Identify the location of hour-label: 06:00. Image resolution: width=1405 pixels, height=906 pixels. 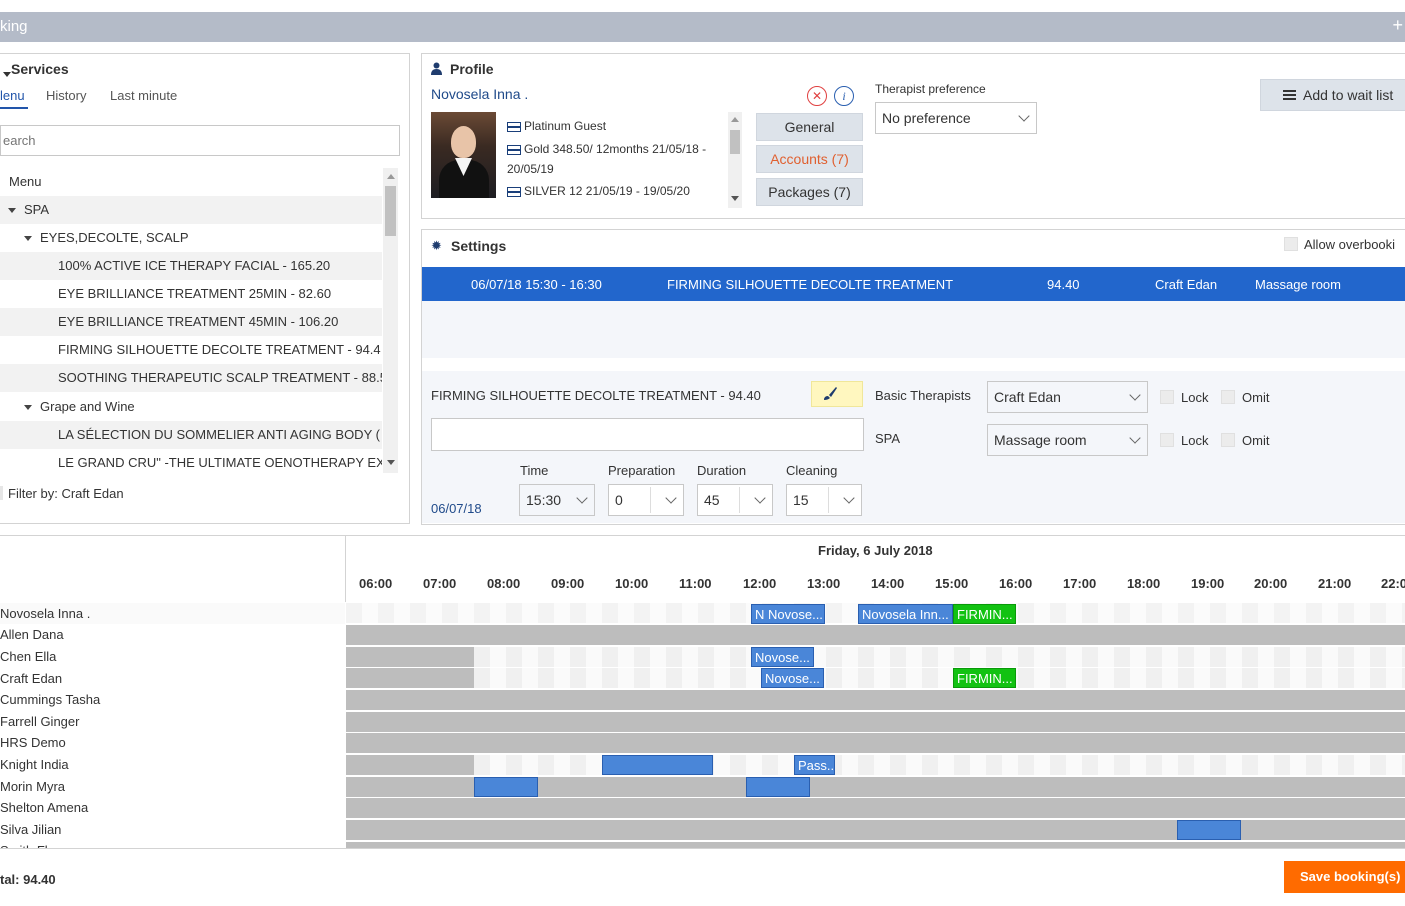
(376, 583).